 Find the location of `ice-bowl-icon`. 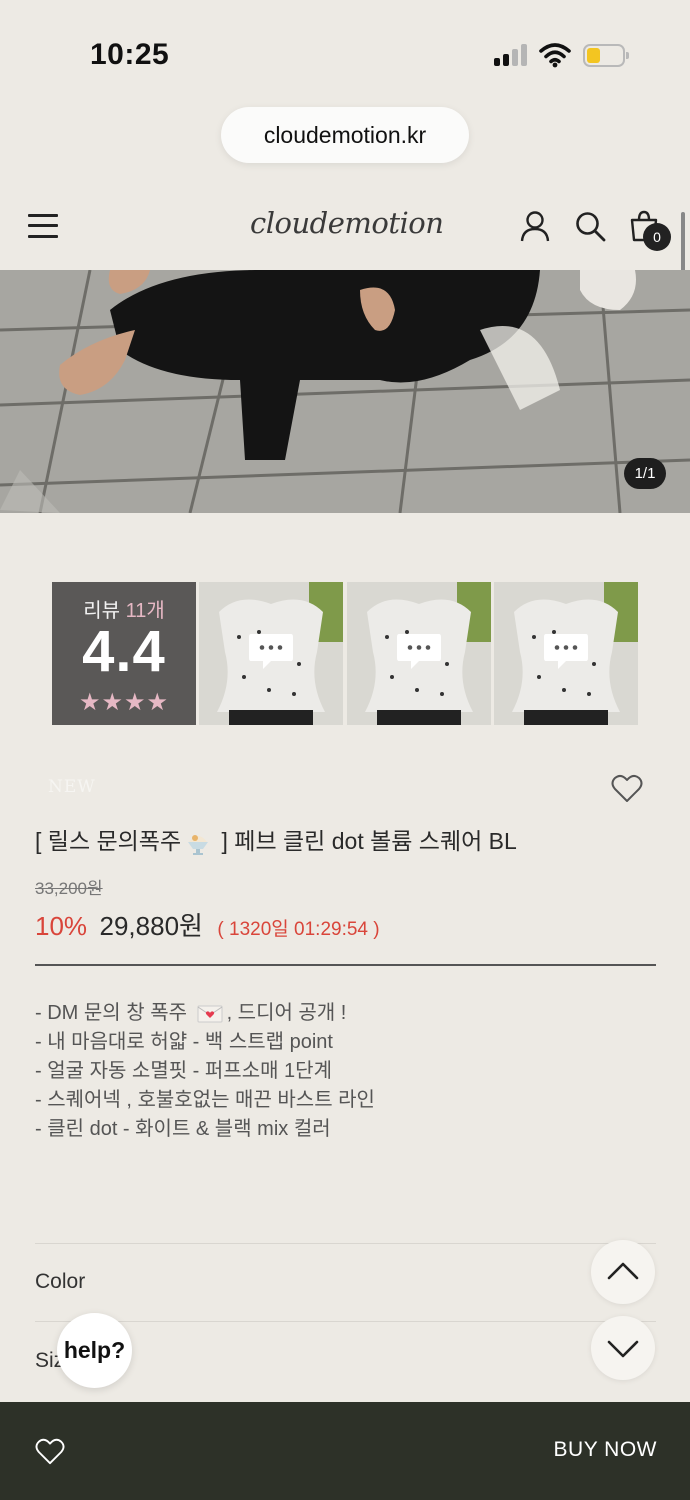

ice-bowl-icon is located at coordinates (198, 844).